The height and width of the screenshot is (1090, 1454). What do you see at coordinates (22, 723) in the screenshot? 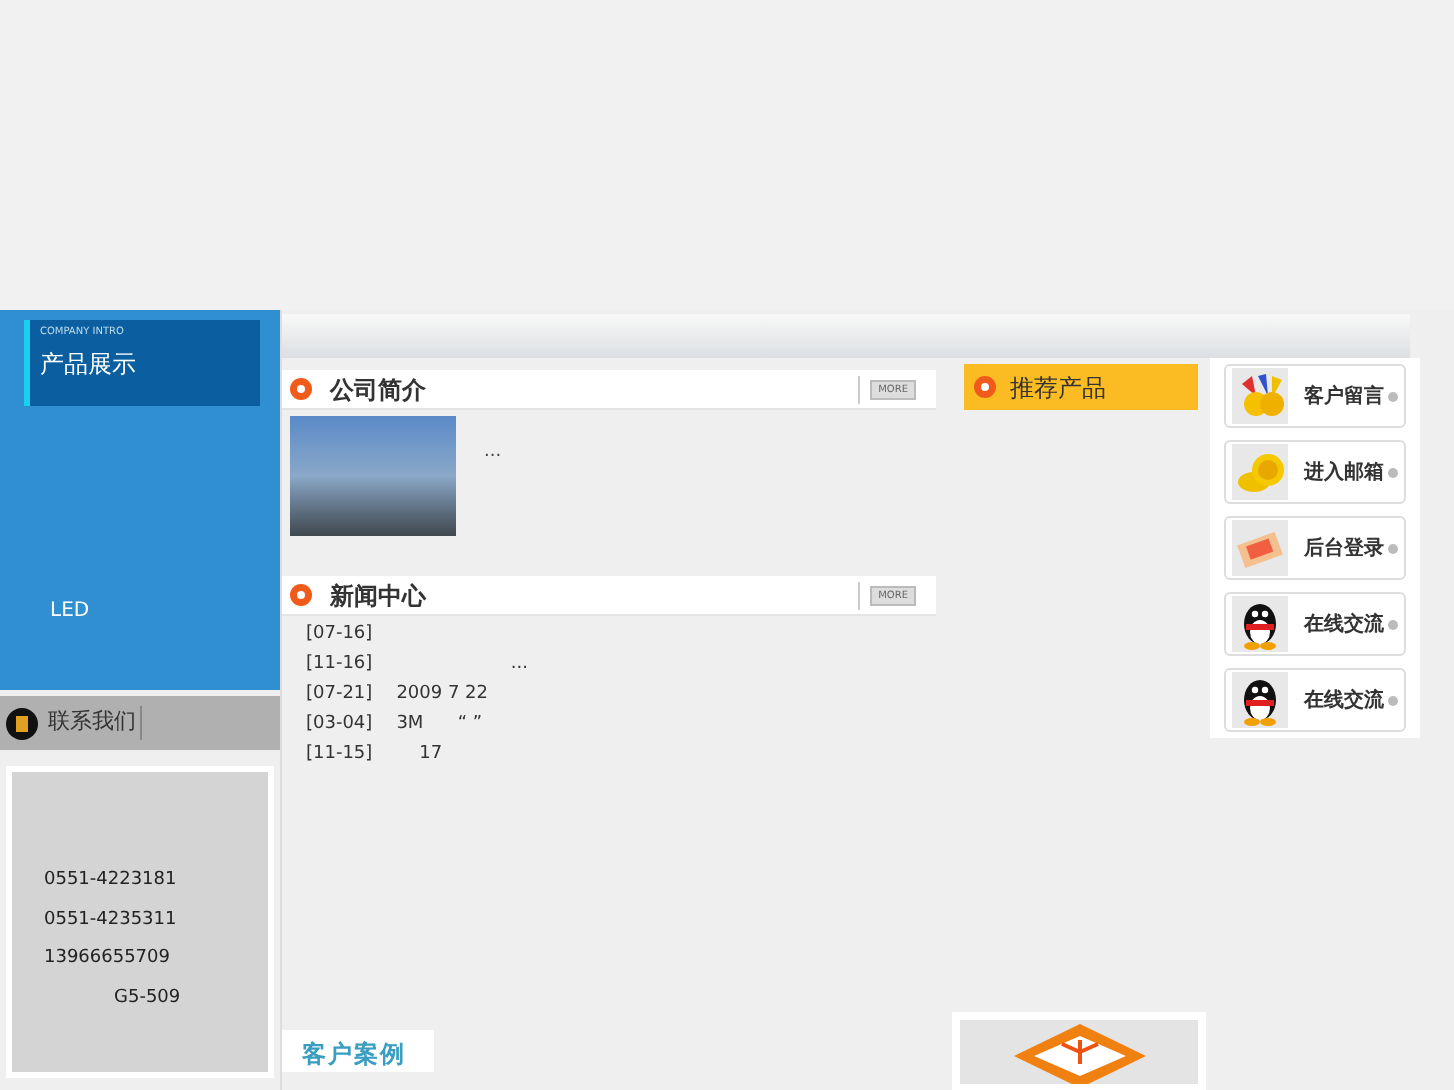
I see `book-icon` at bounding box center [22, 723].